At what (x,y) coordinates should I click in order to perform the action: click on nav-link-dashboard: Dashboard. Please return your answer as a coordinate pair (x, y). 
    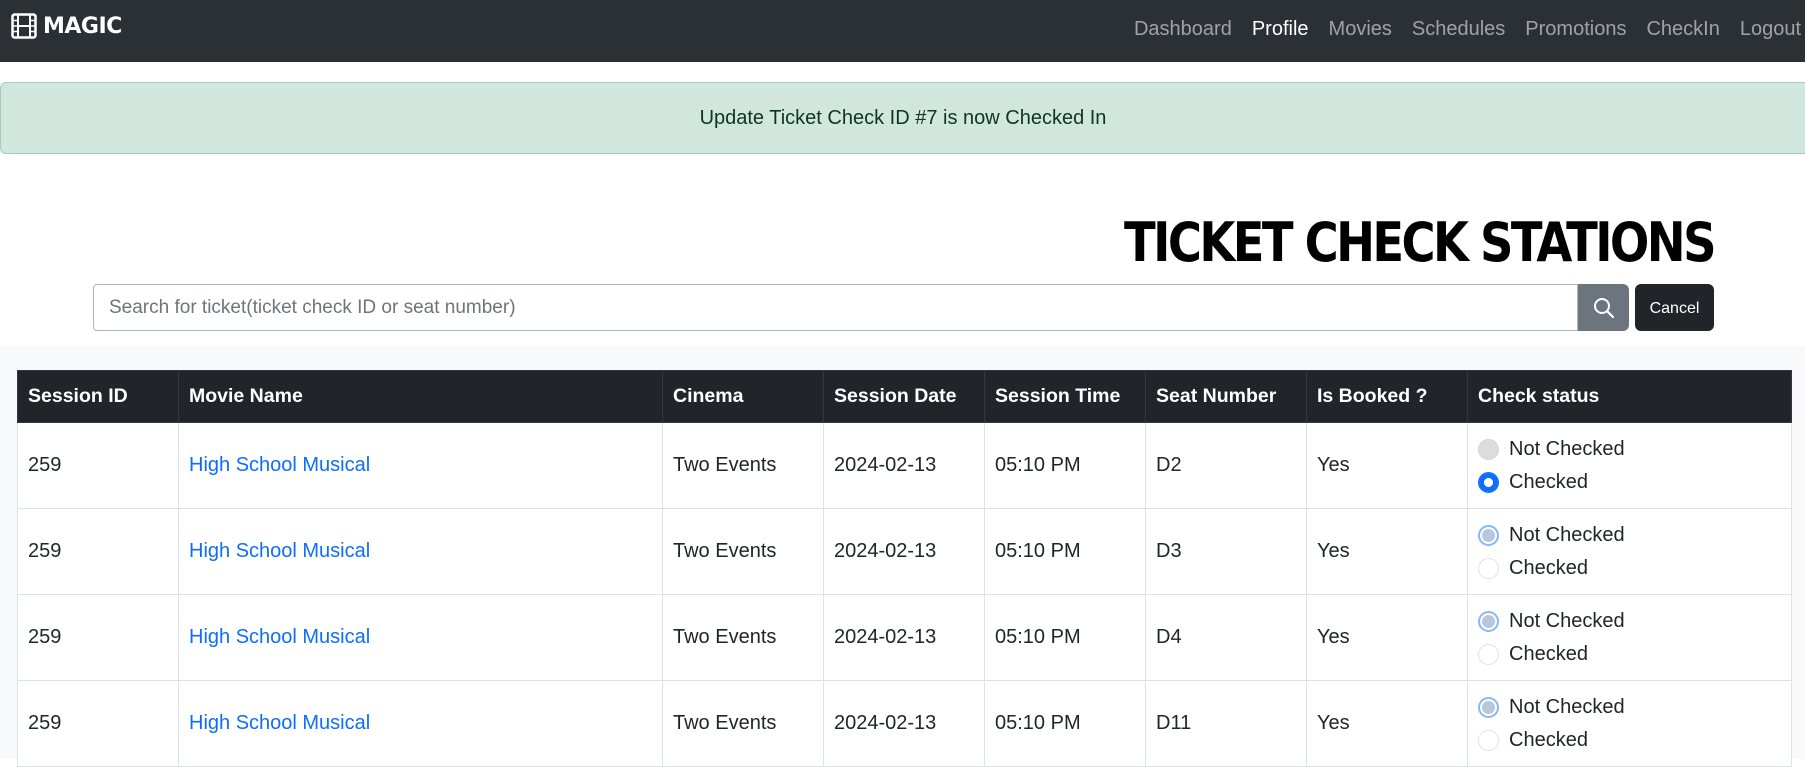
    Looking at the image, I should click on (1183, 29).